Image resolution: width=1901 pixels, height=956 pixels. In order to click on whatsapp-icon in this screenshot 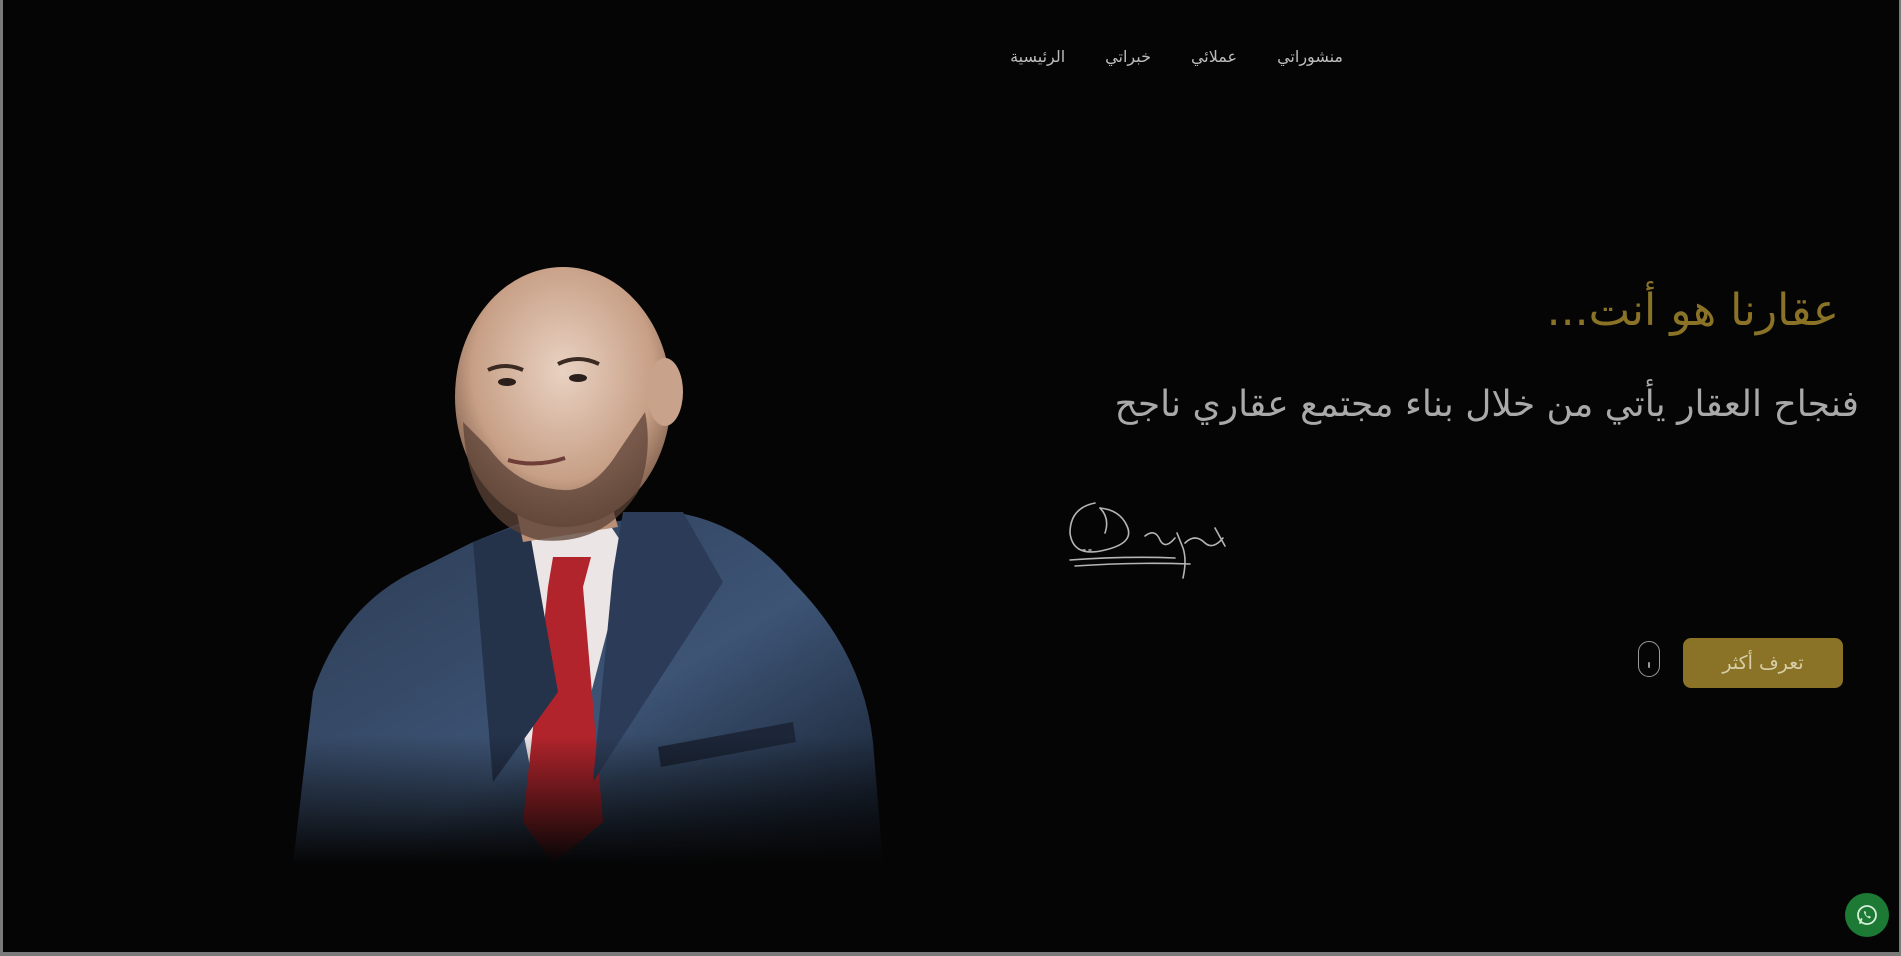, I will do `click(1867, 915)`.